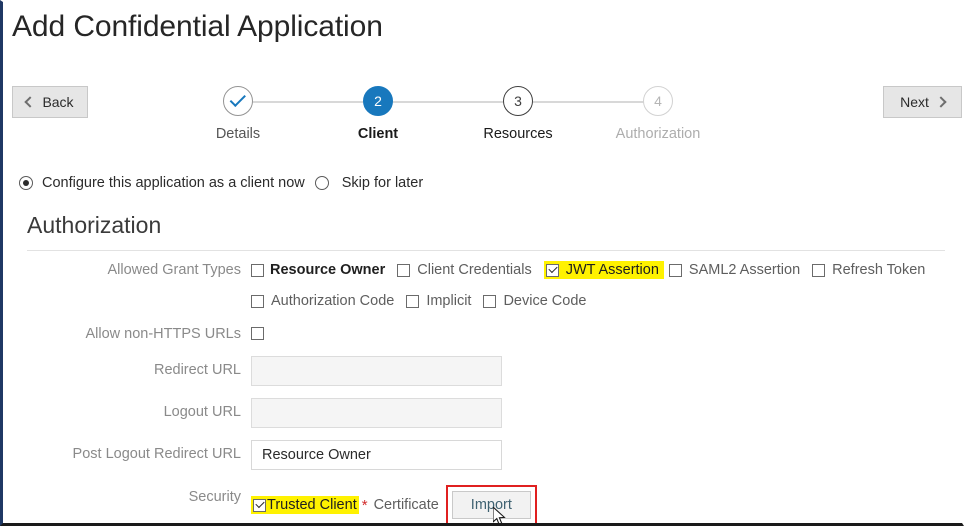  Describe the element at coordinates (675, 270) in the screenshot. I see `checkbox-saml2-assertion` at that location.